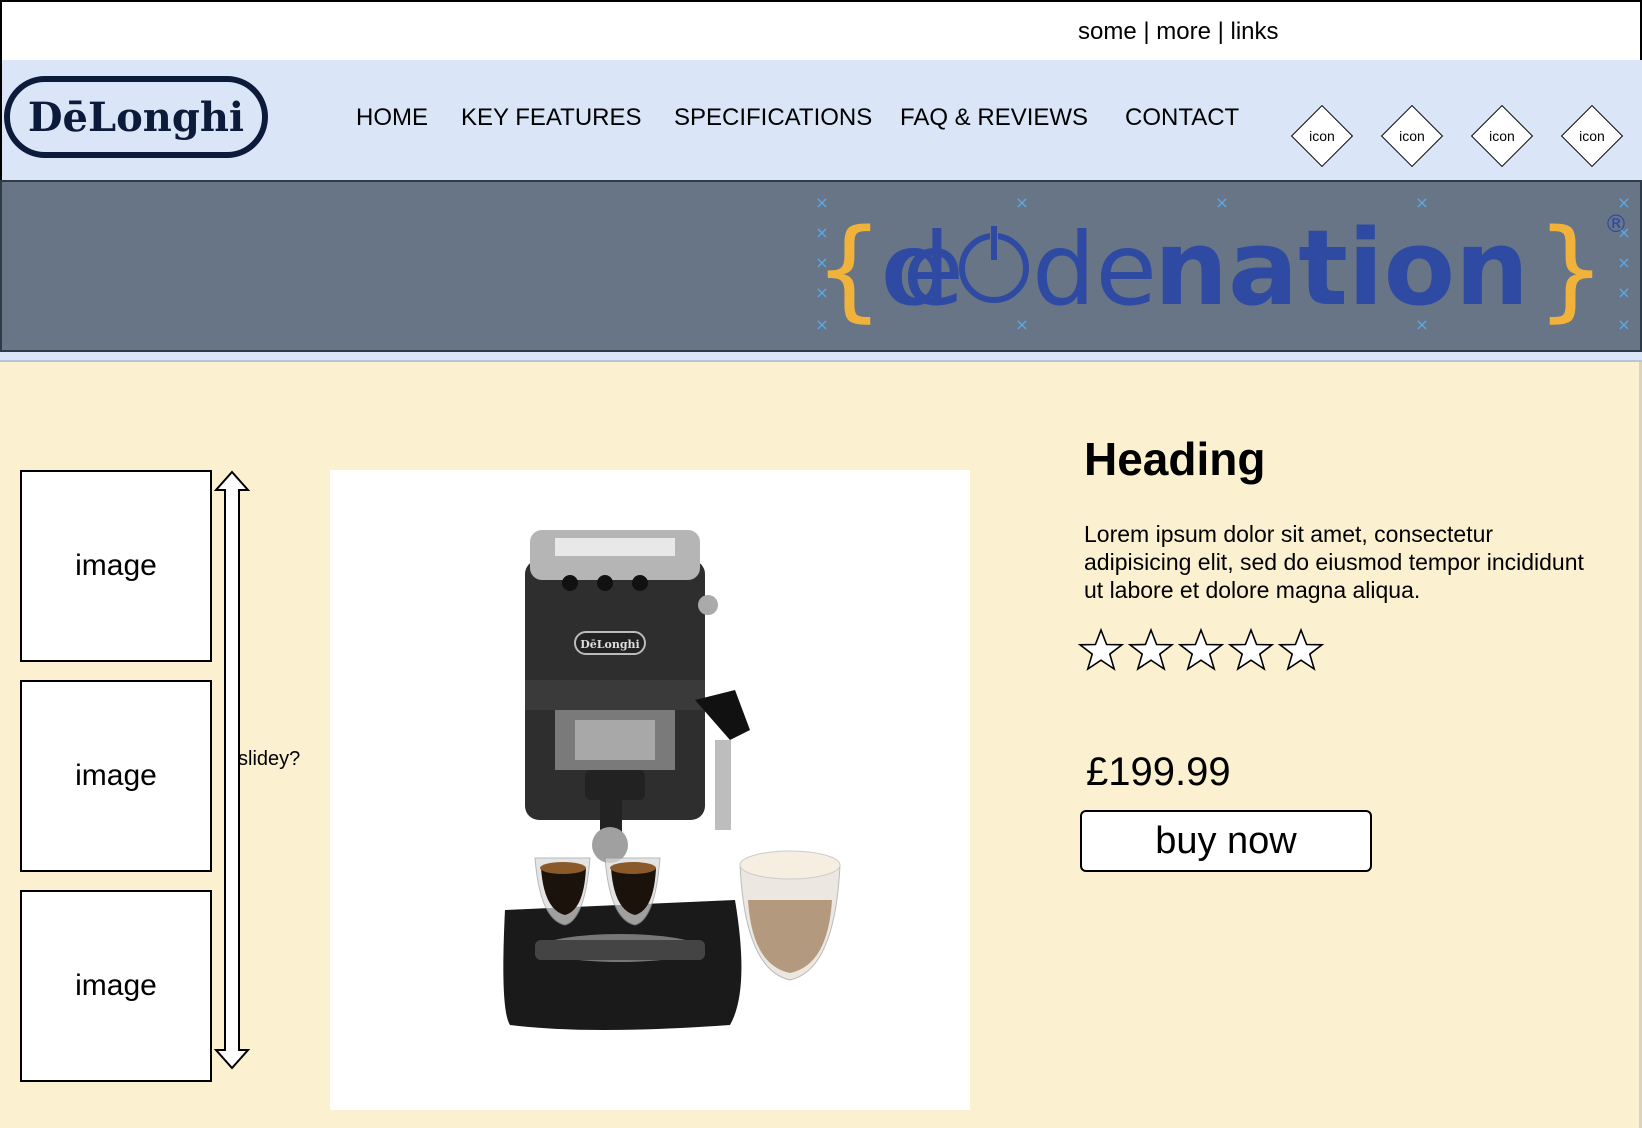 The image size is (1642, 1128). Describe the element at coordinates (1094, 269) in the screenshot. I see `svg-text: de` at that location.